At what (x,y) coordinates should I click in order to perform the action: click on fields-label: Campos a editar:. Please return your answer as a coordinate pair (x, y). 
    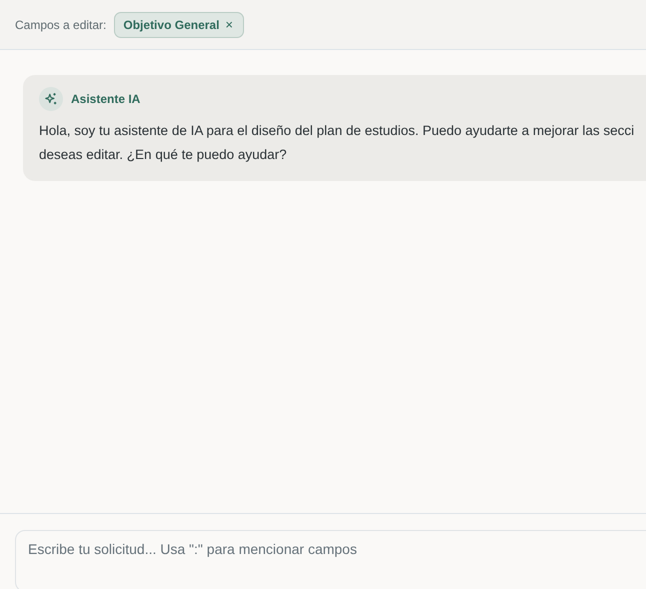
    Looking at the image, I should click on (60, 25).